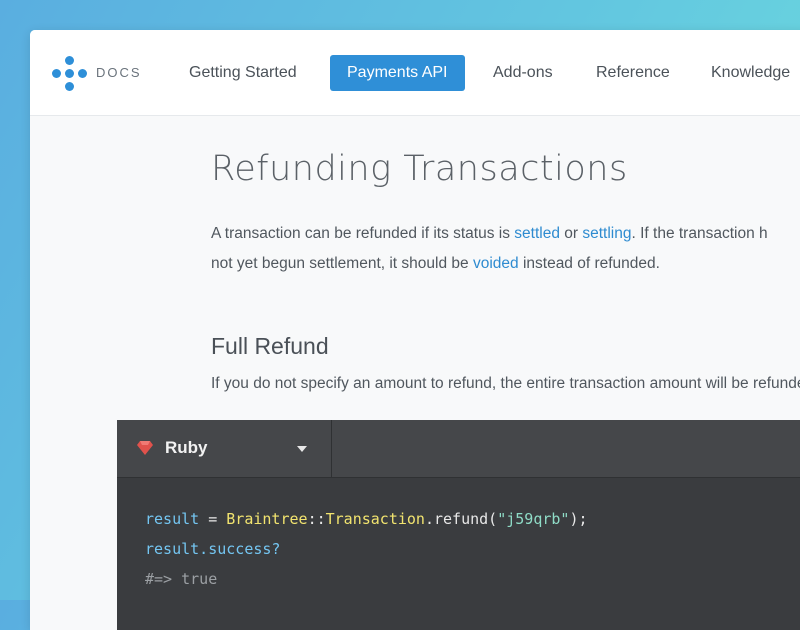 This screenshot has width=800, height=630. What do you see at coordinates (633, 73) in the screenshot?
I see `tab-reference: Reference` at bounding box center [633, 73].